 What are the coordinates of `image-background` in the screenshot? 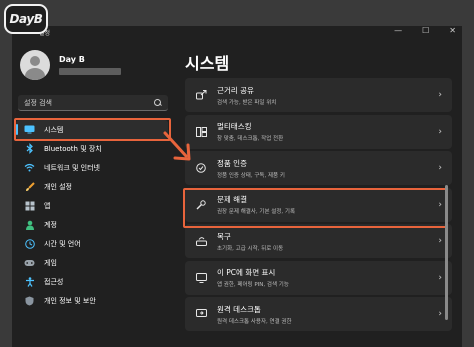 It's located at (237, 13).